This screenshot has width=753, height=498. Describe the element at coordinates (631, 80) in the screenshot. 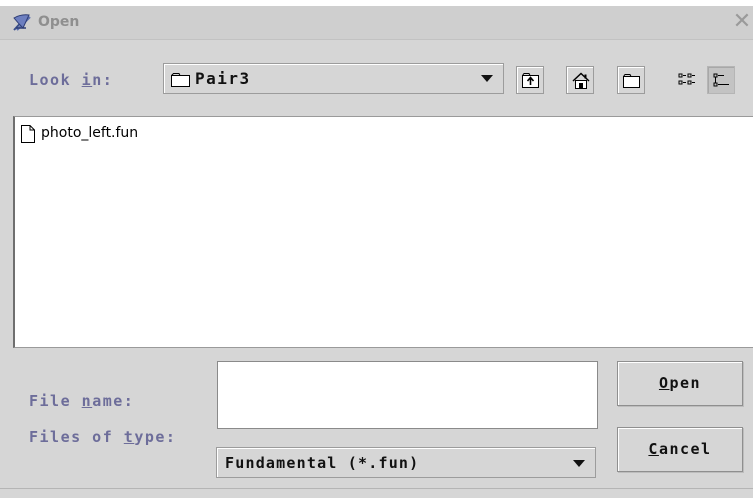

I see `new-folder-button` at that location.